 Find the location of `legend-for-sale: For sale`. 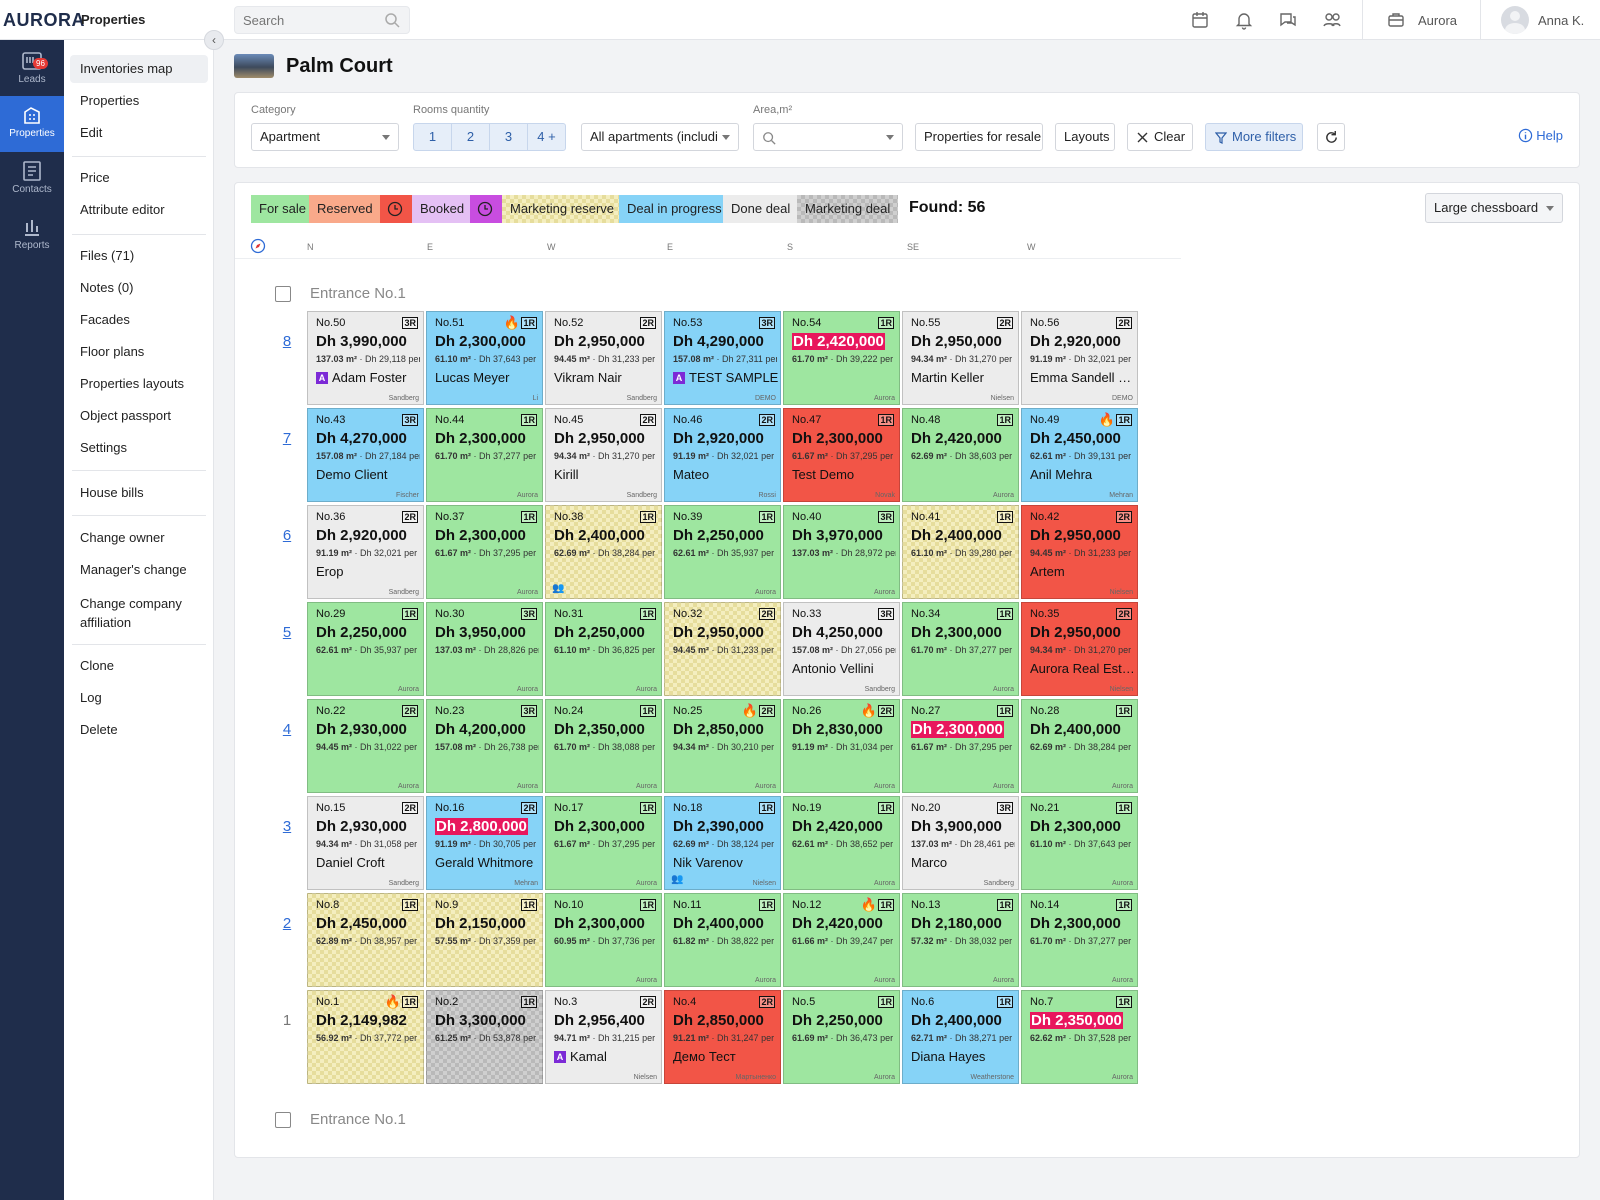

legend-for-sale: For sale is located at coordinates (282, 209).